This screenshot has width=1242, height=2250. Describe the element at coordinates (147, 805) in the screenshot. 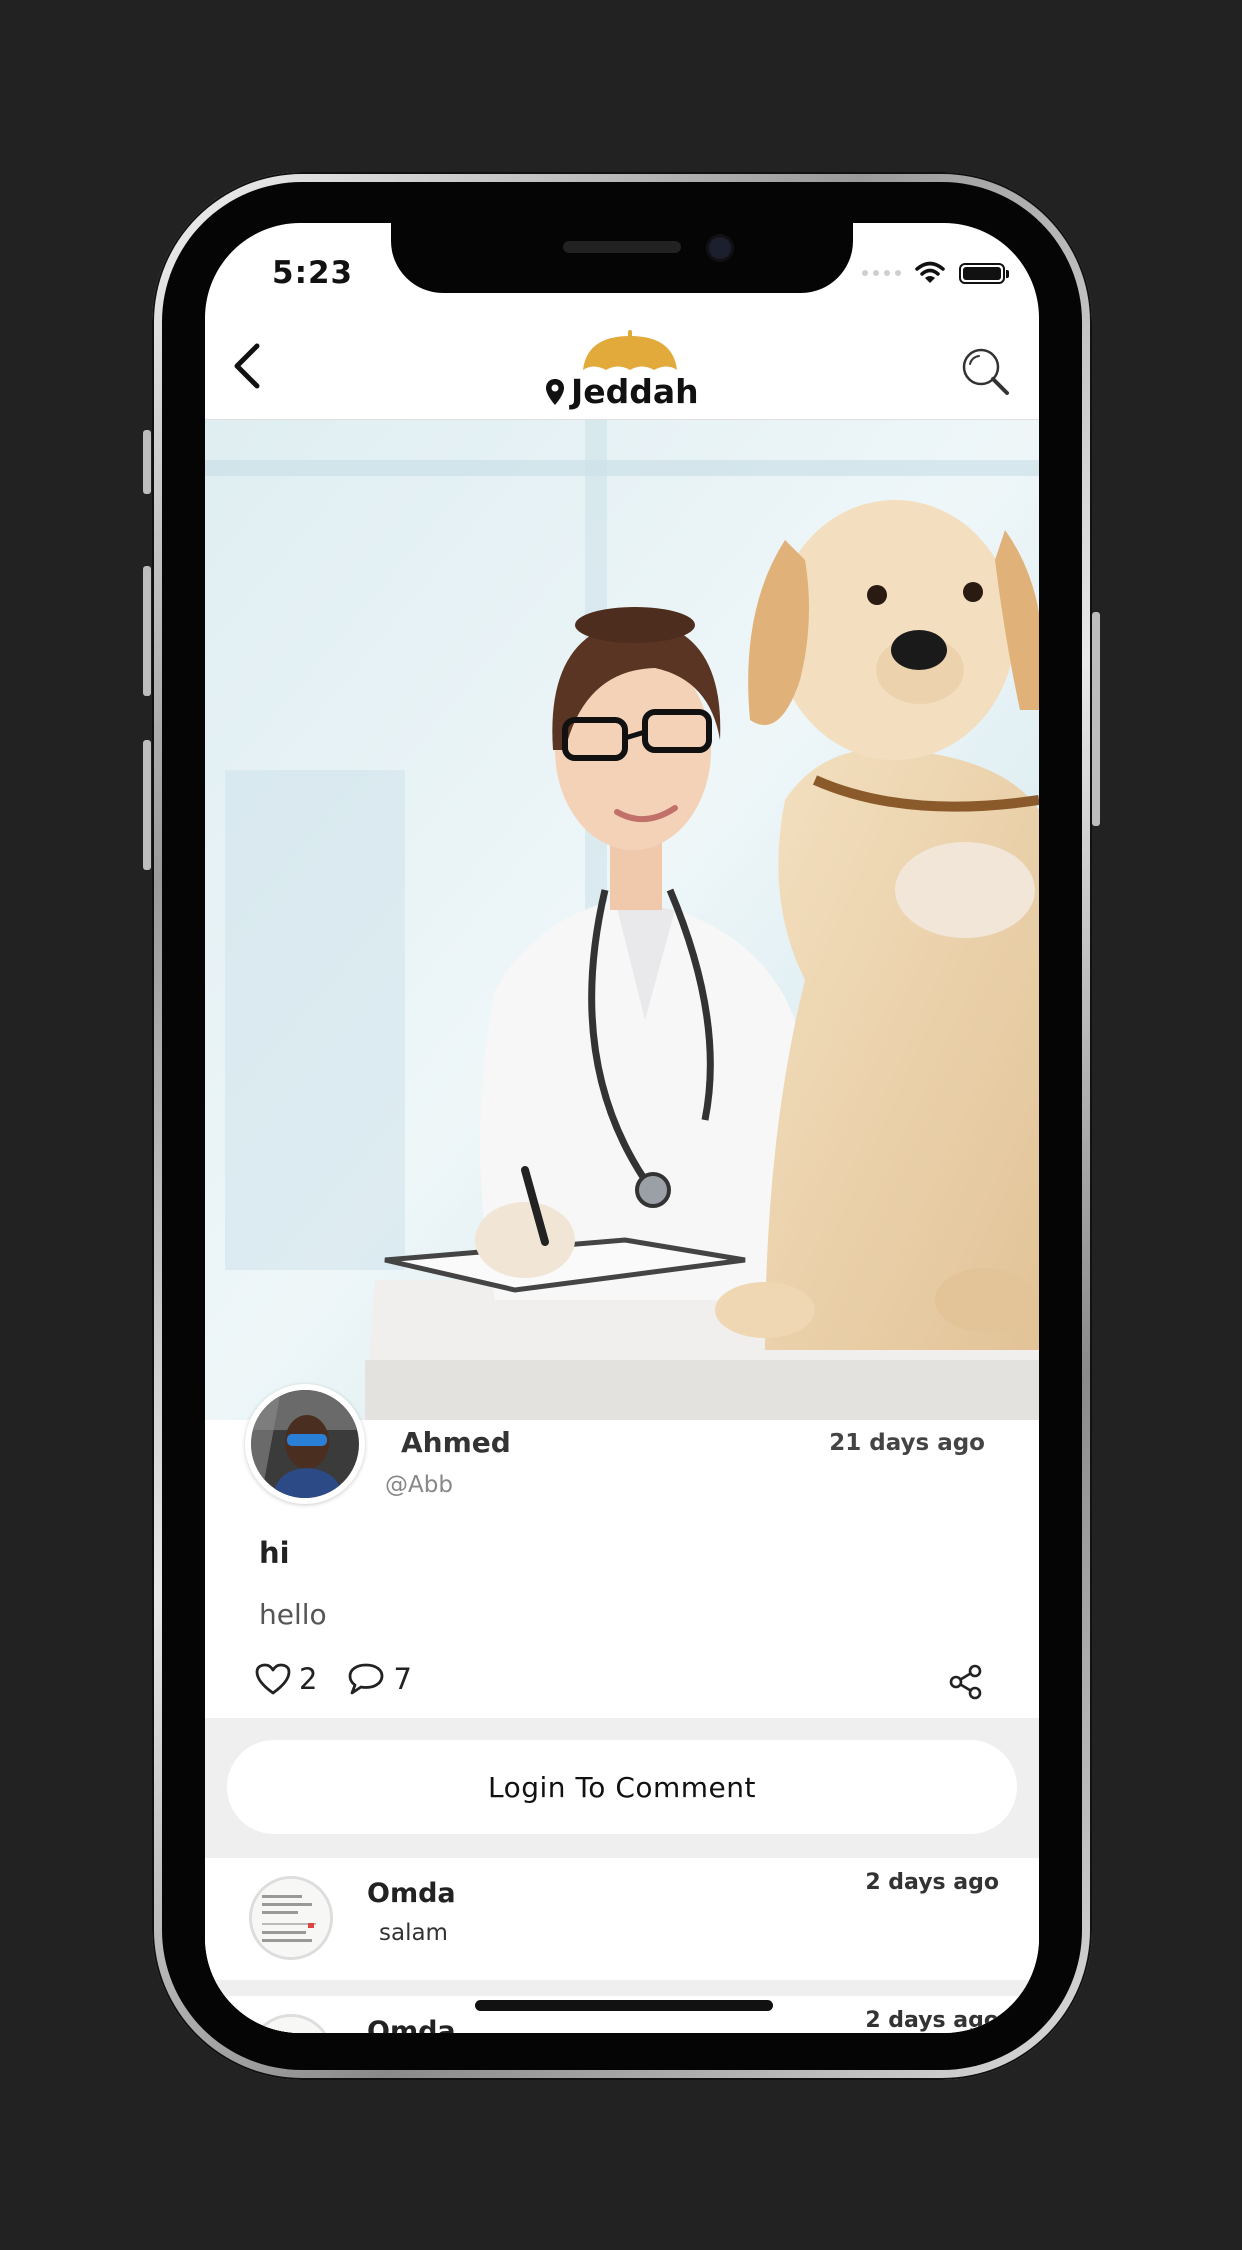

I see `volume-down-button` at that location.